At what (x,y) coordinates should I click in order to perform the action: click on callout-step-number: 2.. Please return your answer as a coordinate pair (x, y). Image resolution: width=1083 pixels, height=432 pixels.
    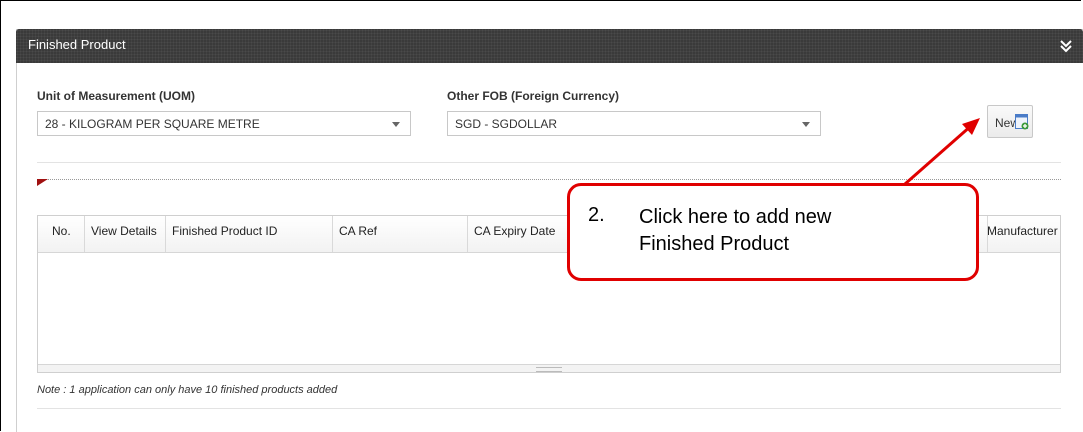
    Looking at the image, I should click on (596, 215).